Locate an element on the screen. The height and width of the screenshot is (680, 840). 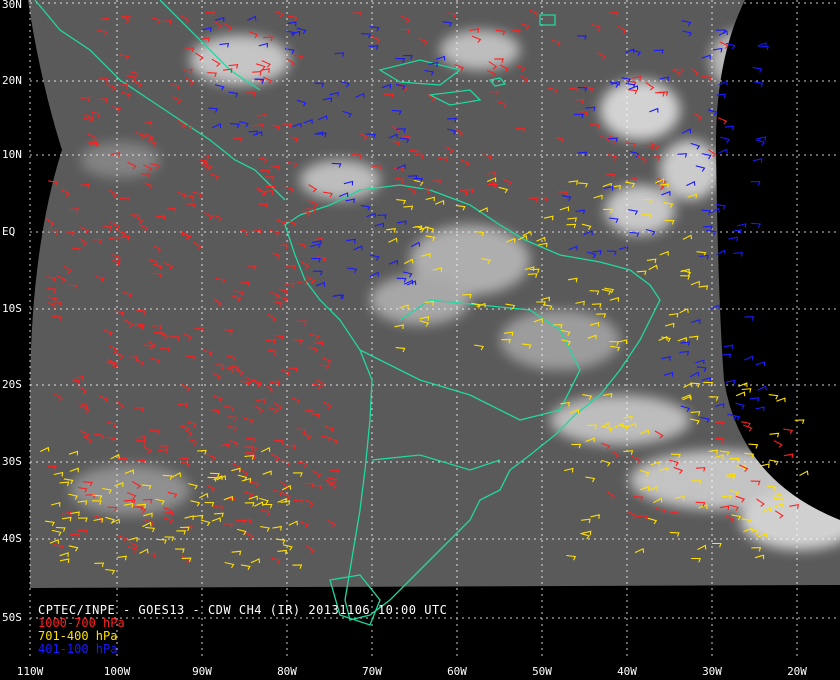
lon-label-50w: 50W is located at coordinates (542, 671).